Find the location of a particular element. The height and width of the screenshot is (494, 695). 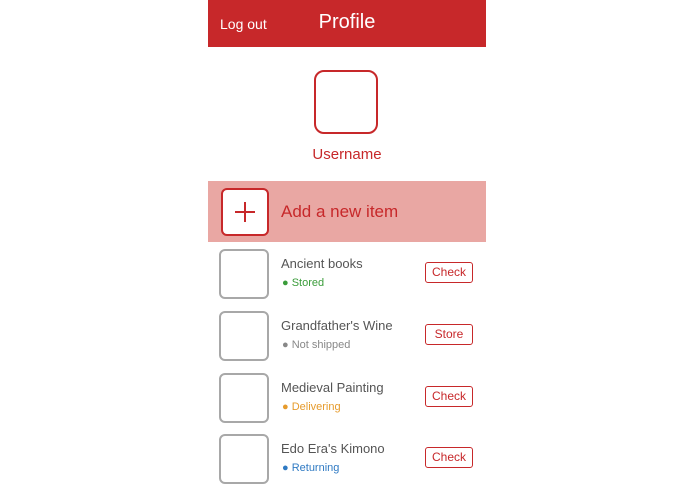

item-name: Edo Era's Kimono is located at coordinates (333, 448).